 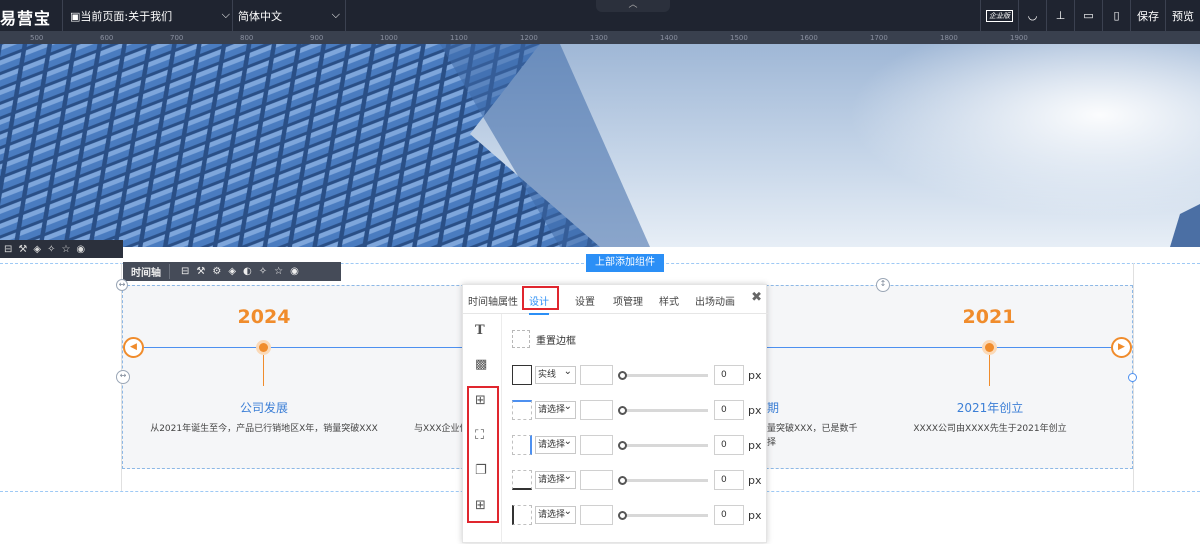 I want to click on language-selector: 简体中文 ⌵, so click(x=289, y=16).